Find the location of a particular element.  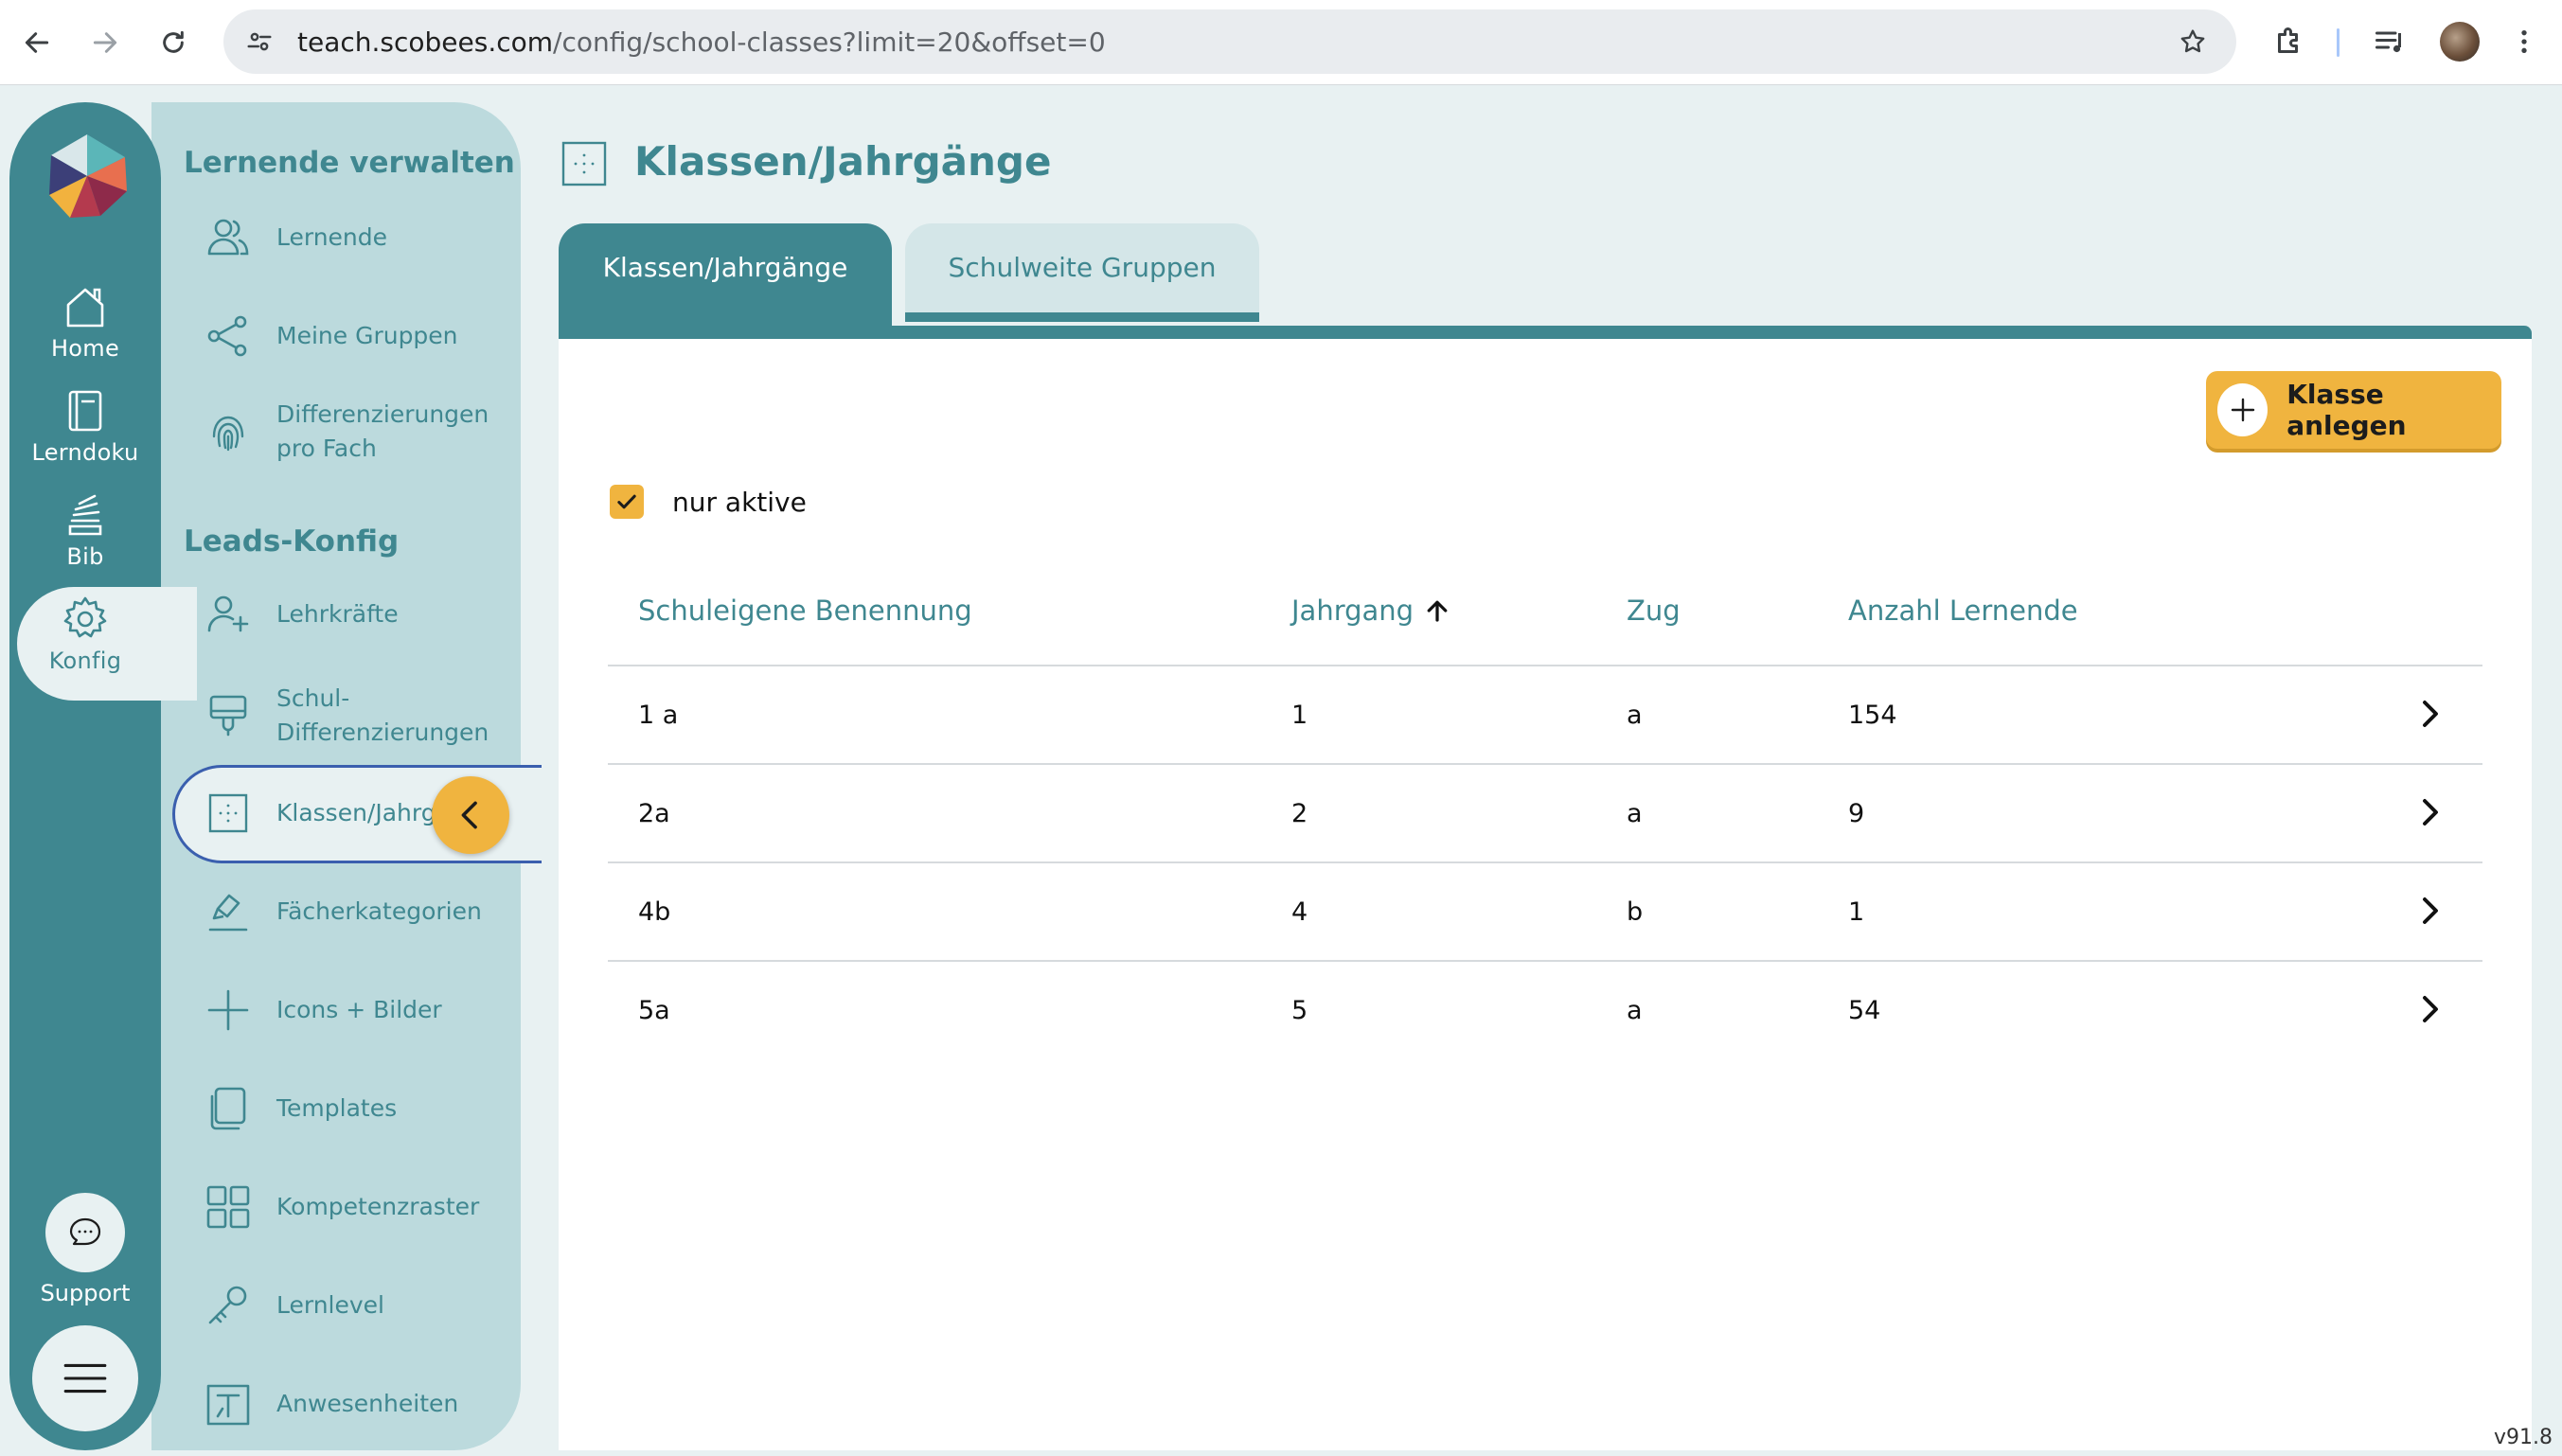

support-button is located at coordinates (85, 1233).